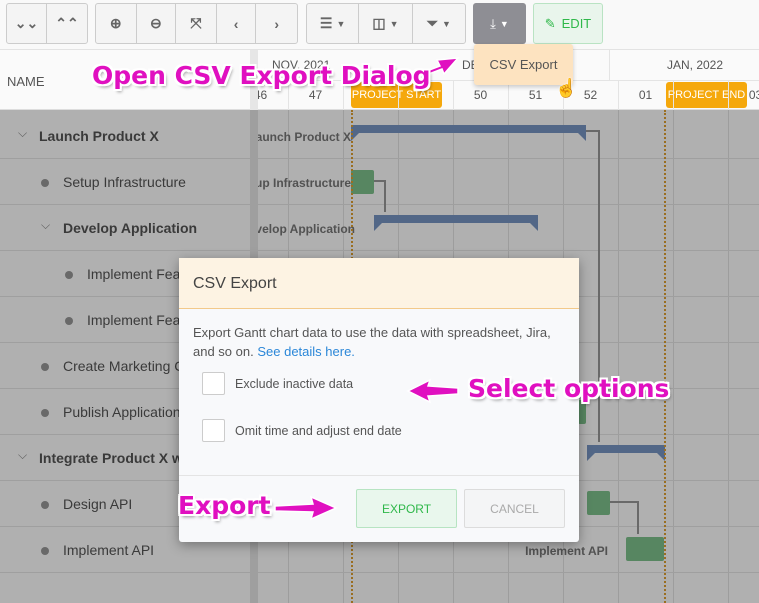  Describe the element at coordinates (569, 388) in the screenshot. I see `annotation-select-options: Select options` at that location.